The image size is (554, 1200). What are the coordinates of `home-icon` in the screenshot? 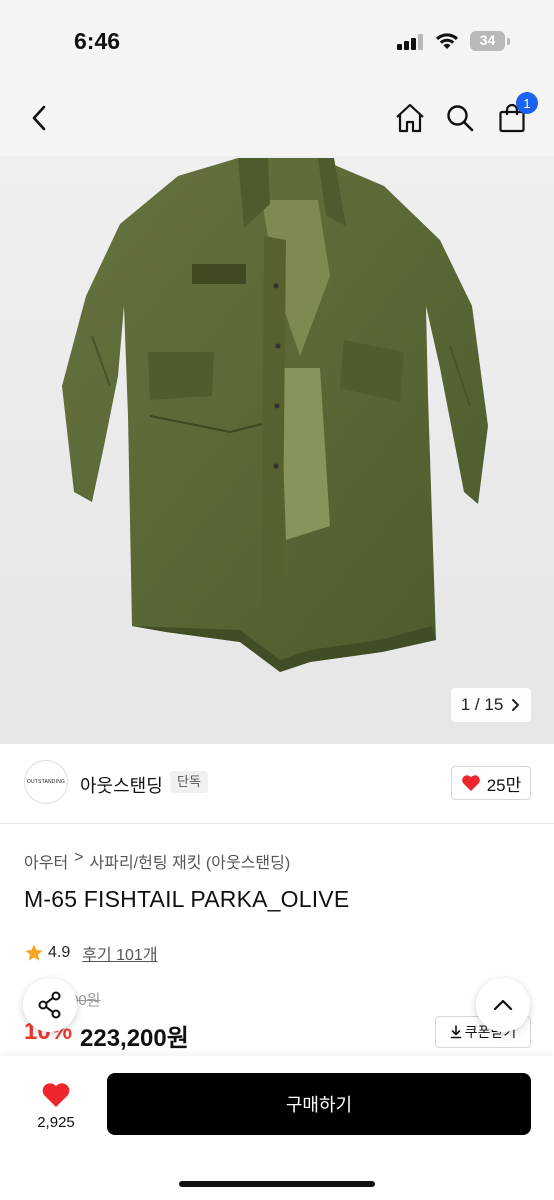 It's located at (410, 118).